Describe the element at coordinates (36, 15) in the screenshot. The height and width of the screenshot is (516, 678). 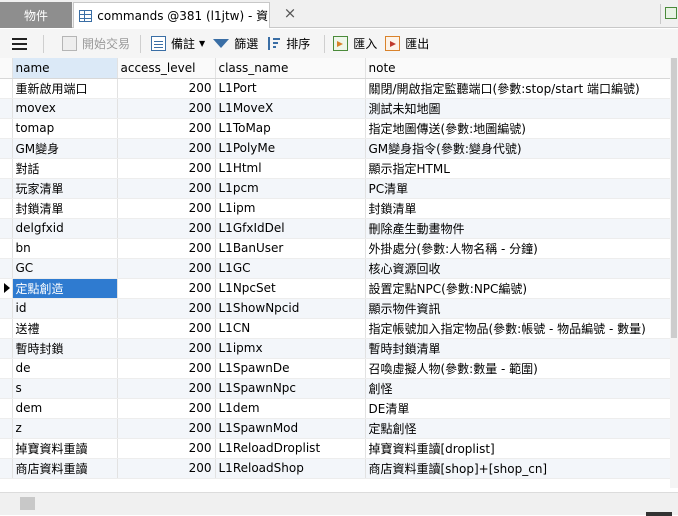
I see `tab-objects: 物件` at that location.